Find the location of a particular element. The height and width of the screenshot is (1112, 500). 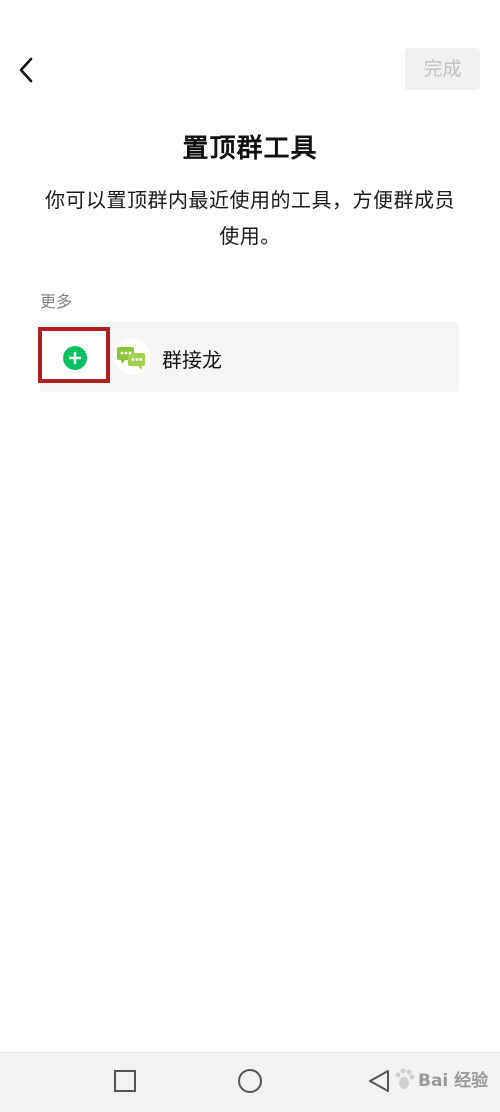

recent-apps-button is located at coordinates (125, 1081).